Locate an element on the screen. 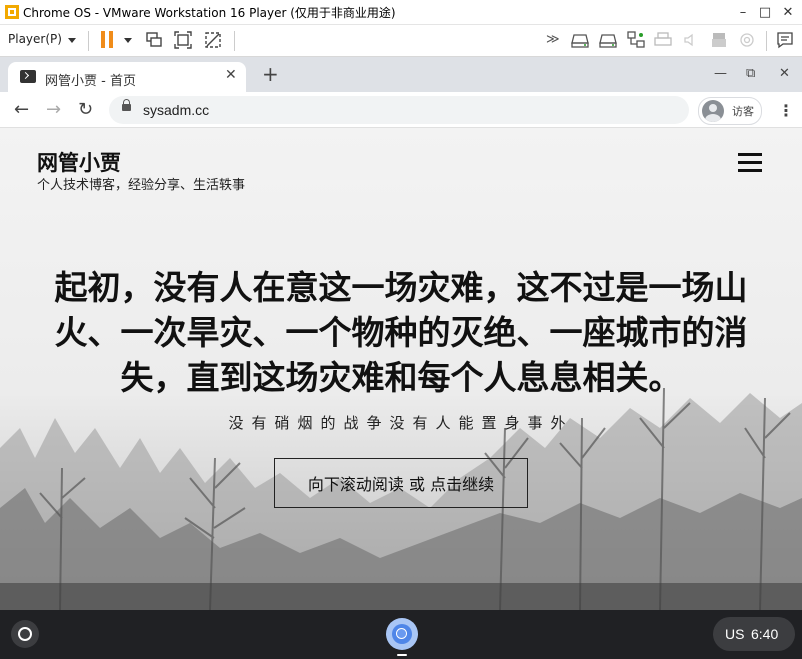  address-bar-row: ← → ↻ sysadm.cc 访客 ⋮ is located at coordinates (401, 110).